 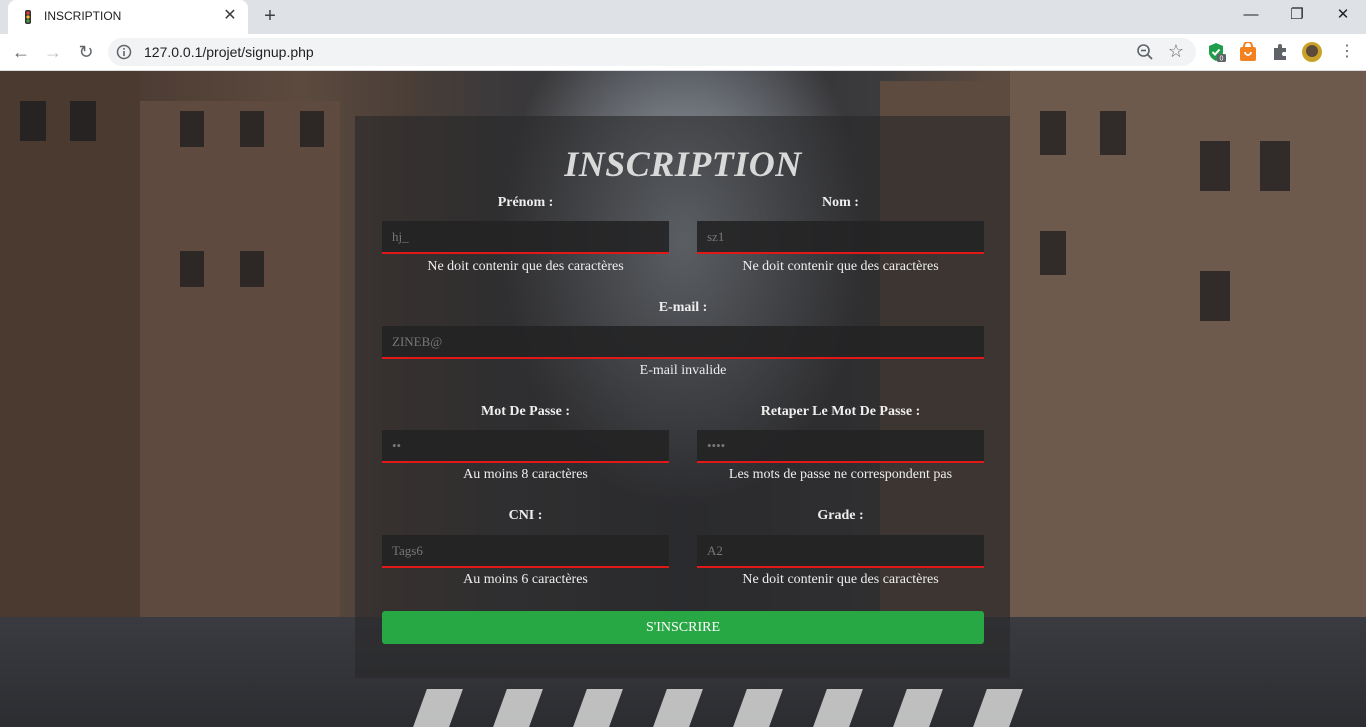 What do you see at coordinates (840, 237) in the screenshot?
I see `nom-input` at bounding box center [840, 237].